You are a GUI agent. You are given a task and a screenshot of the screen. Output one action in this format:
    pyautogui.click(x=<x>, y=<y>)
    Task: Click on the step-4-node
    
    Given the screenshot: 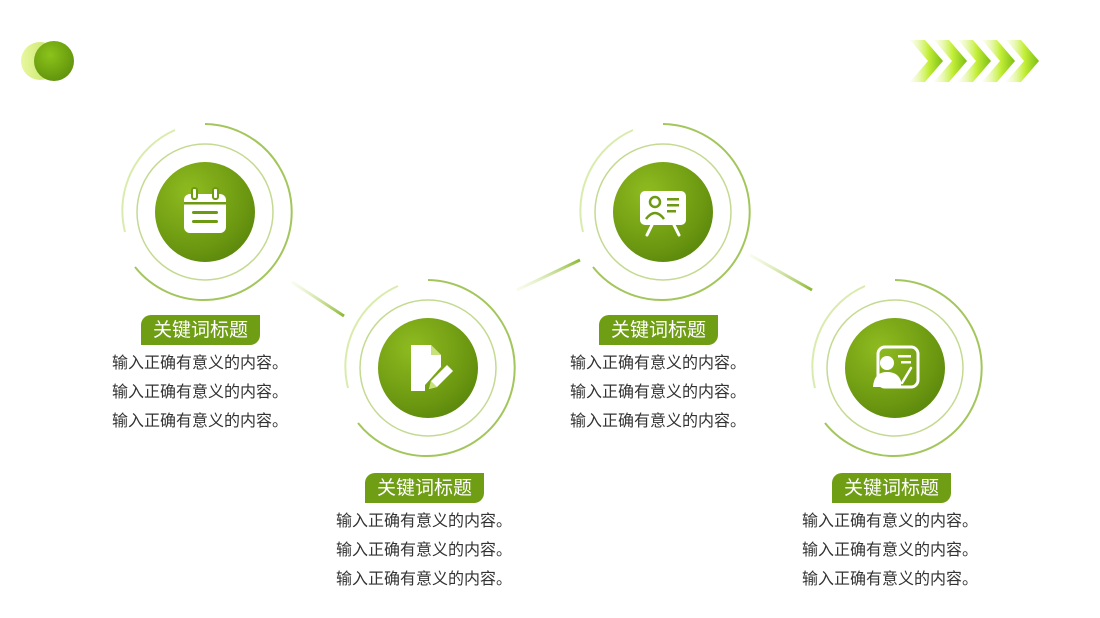 What is the action you would take?
    pyautogui.click(x=895, y=368)
    